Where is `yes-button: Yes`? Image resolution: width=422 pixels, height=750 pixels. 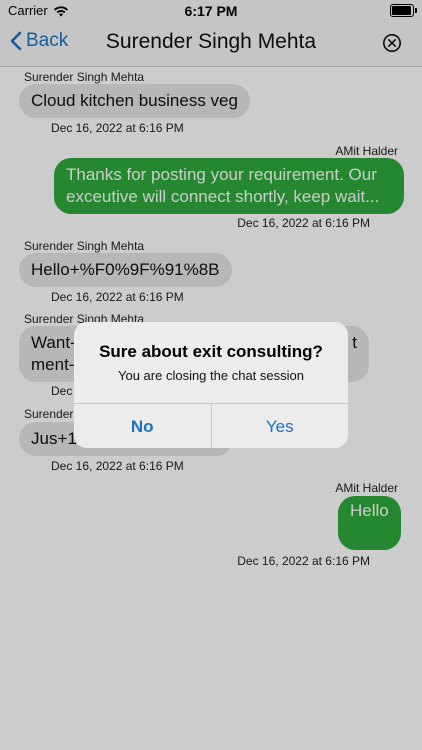 yes-button: Yes is located at coordinates (280, 426).